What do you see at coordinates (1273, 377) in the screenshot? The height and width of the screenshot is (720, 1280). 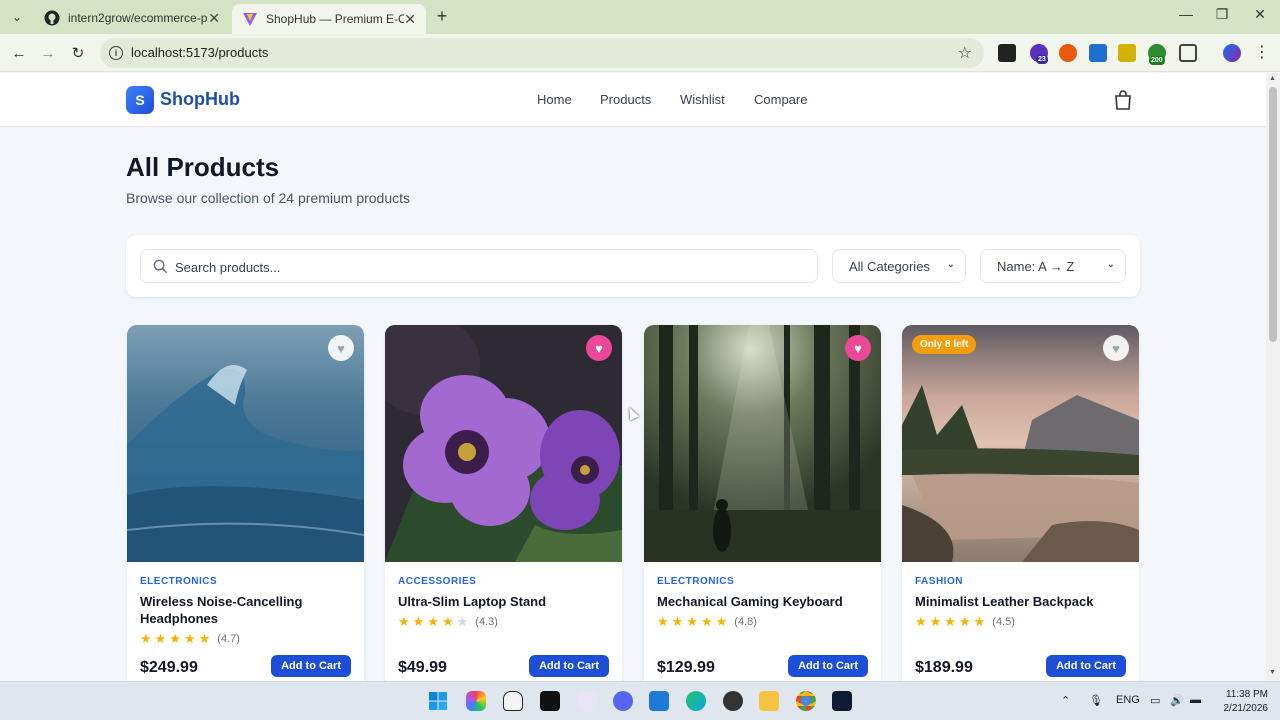 I see `page-scrollbar: ▲ ▼` at bounding box center [1273, 377].